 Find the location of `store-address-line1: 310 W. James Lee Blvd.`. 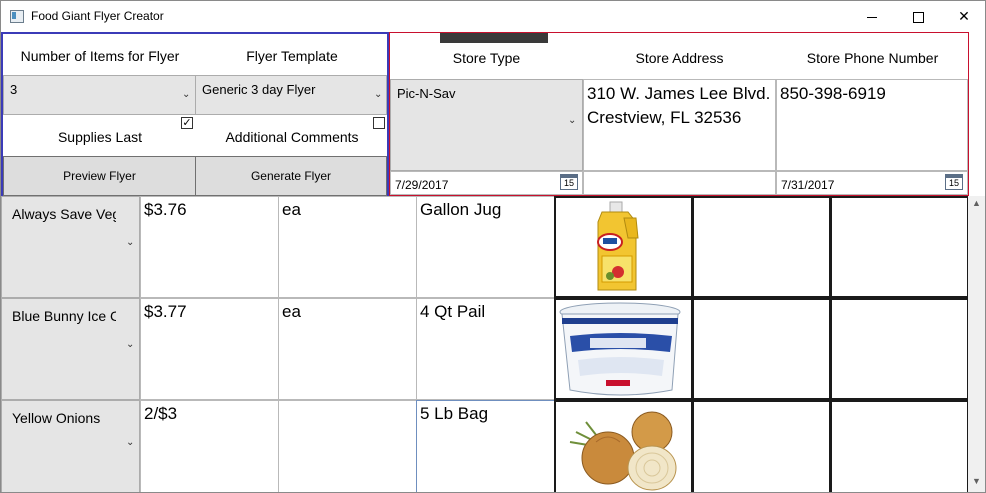

store-address-line1: 310 W. James Lee Blvd. is located at coordinates (679, 93).